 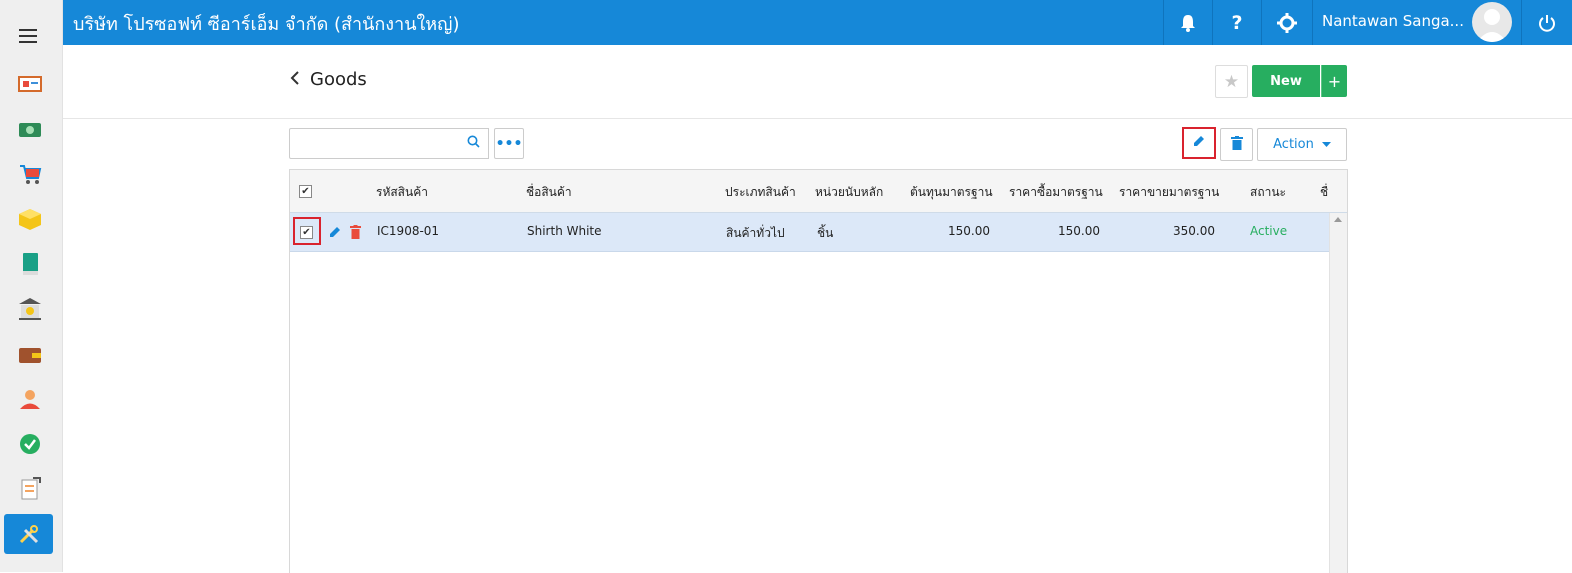 What do you see at coordinates (1268, 192) in the screenshot?
I see `column-header: สถานะ` at bounding box center [1268, 192].